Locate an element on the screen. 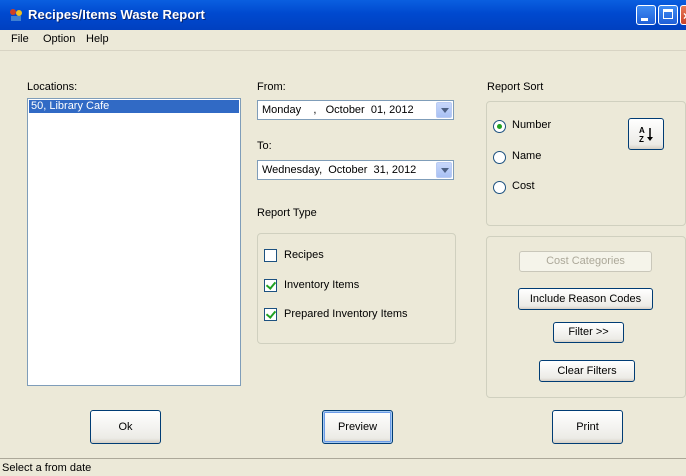 The height and width of the screenshot is (476, 686). to-date-picker: Wednesday, October 31, 2012 is located at coordinates (355, 170).